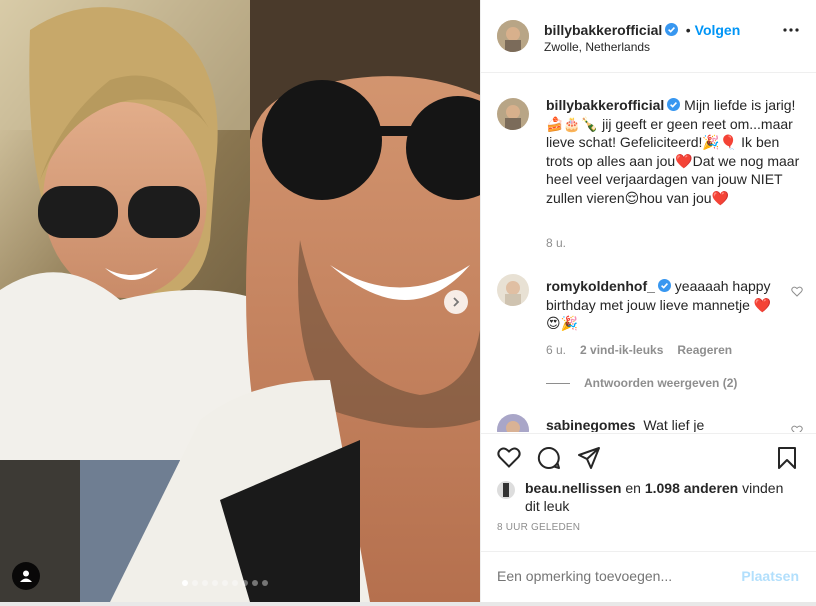  Describe the element at coordinates (556, 350) in the screenshot. I see `comment-time: 6 u.` at that location.